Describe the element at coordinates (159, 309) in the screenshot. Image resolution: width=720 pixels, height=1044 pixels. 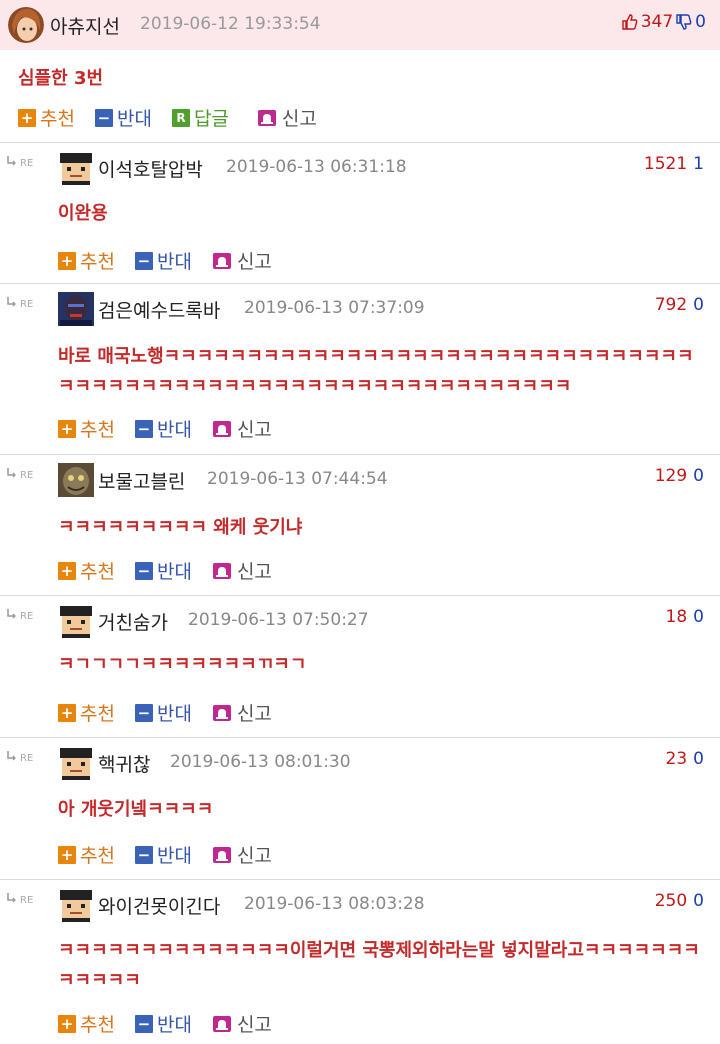
I see `comment-author: 검은예수드록바` at that location.